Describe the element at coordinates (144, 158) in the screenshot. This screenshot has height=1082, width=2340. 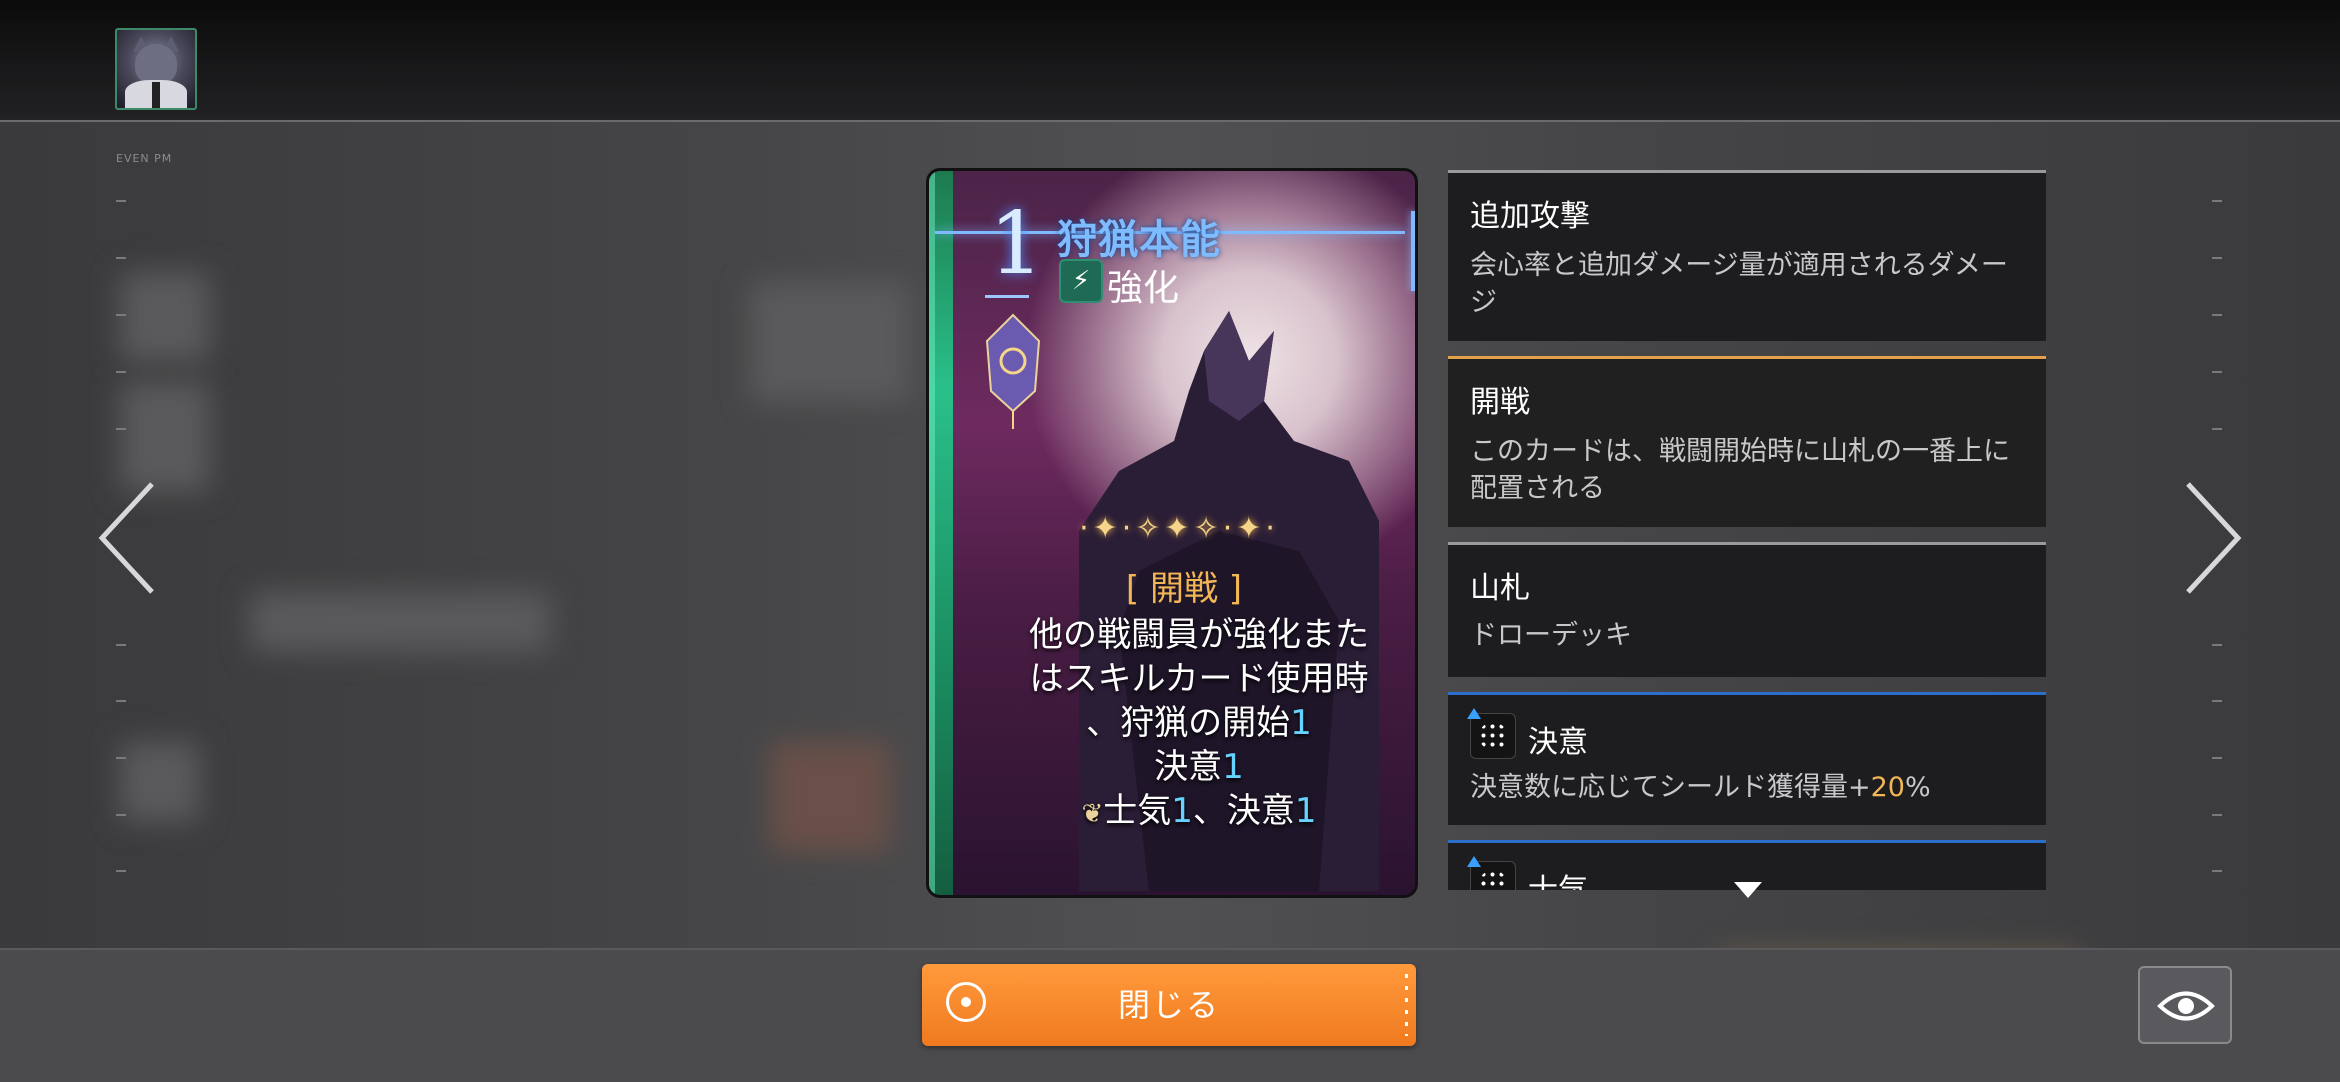
I see `background-label: EVEN PM` at that location.